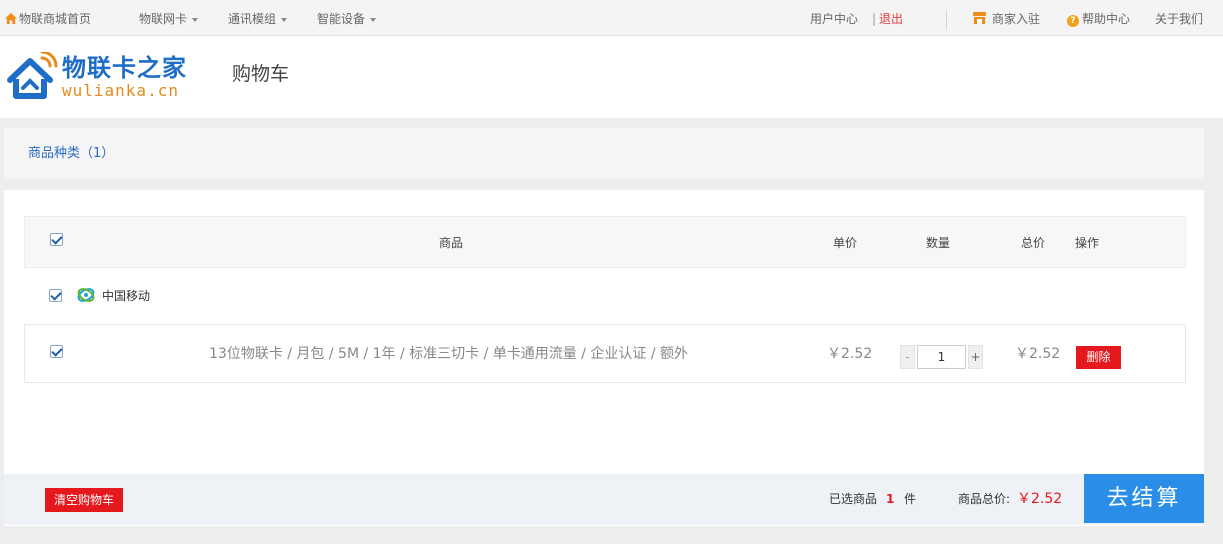  What do you see at coordinates (850, 354) in the screenshot?
I see `item-unit-price: ￥2.52` at bounding box center [850, 354].